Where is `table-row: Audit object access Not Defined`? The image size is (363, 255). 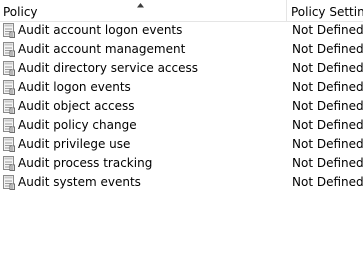 table-row: Audit object access Not Defined is located at coordinates (181, 106).